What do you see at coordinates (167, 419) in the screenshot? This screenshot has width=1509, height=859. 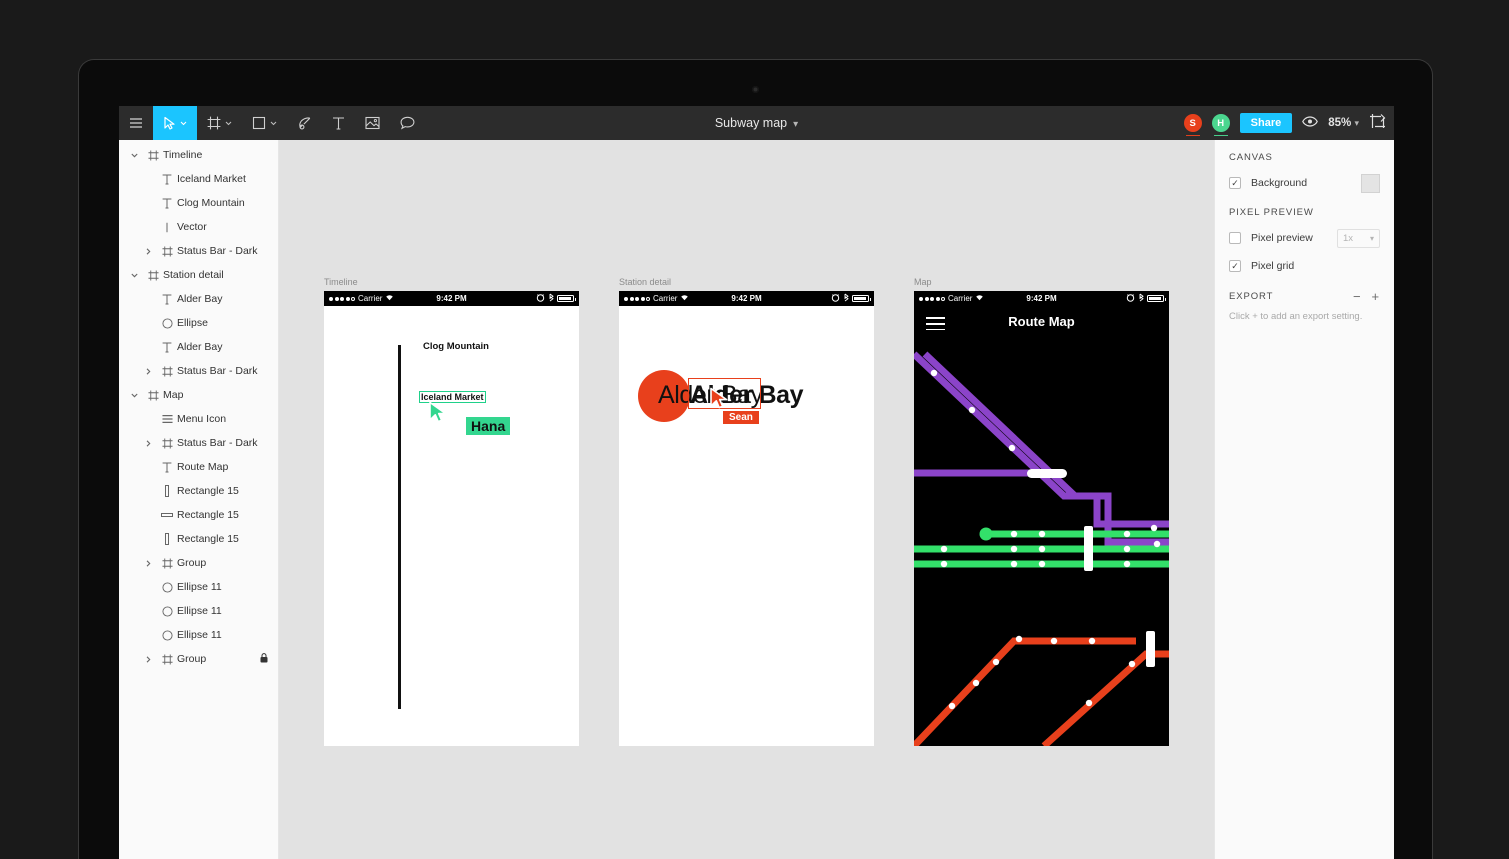 I see `lines-icon` at bounding box center [167, 419].